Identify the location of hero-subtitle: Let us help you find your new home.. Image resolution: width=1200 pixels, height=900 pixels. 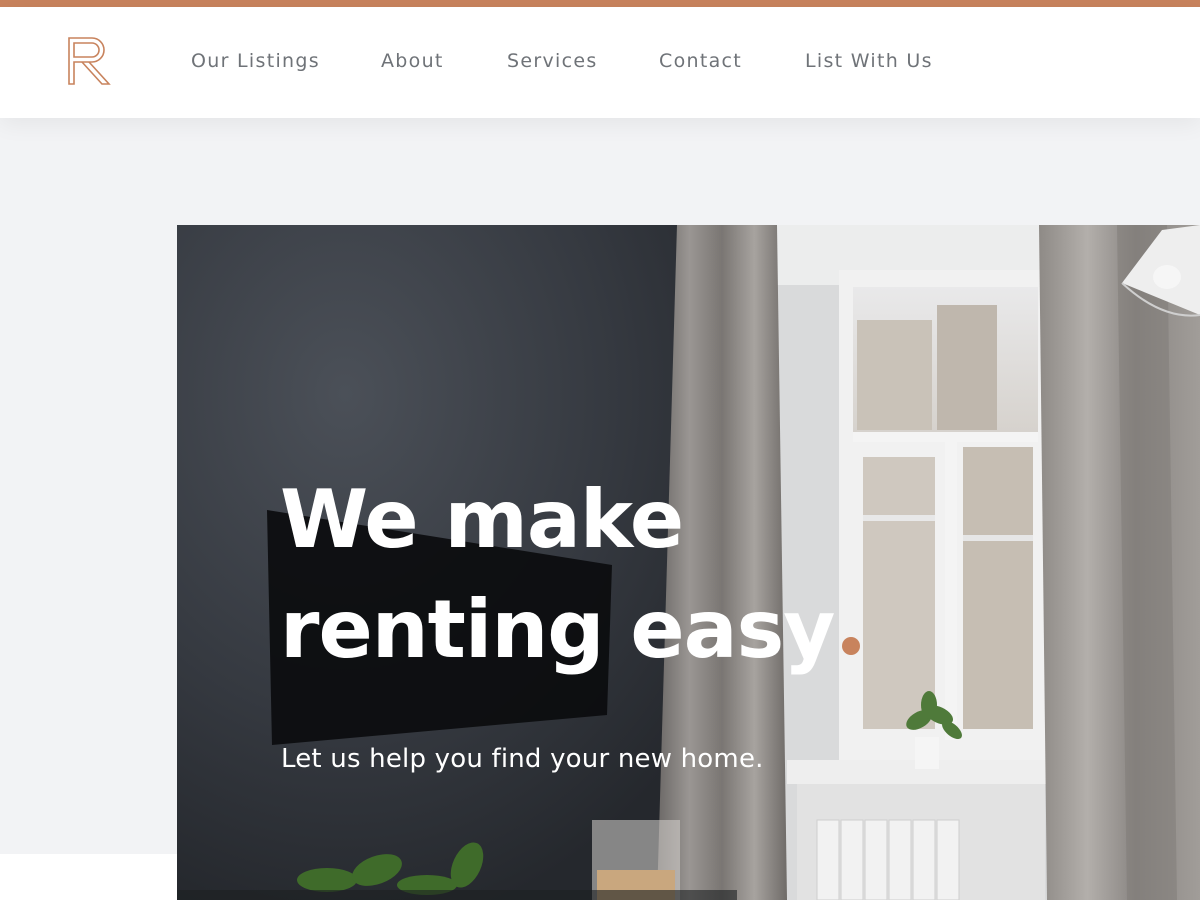
(522, 759).